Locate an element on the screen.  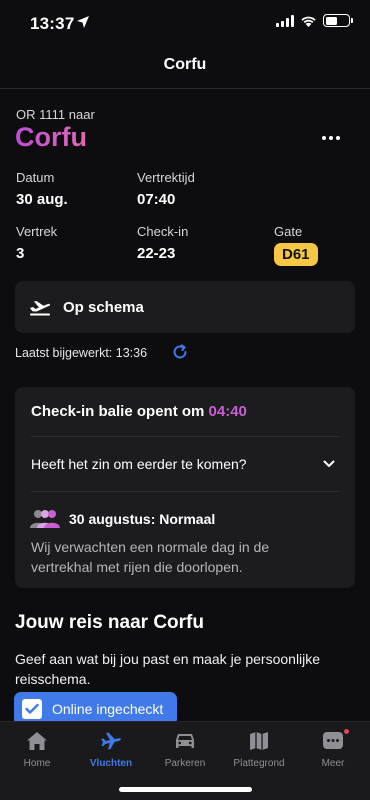
checkin-title: Check-in balie opent om 04:40 is located at coordinates (139, 411).